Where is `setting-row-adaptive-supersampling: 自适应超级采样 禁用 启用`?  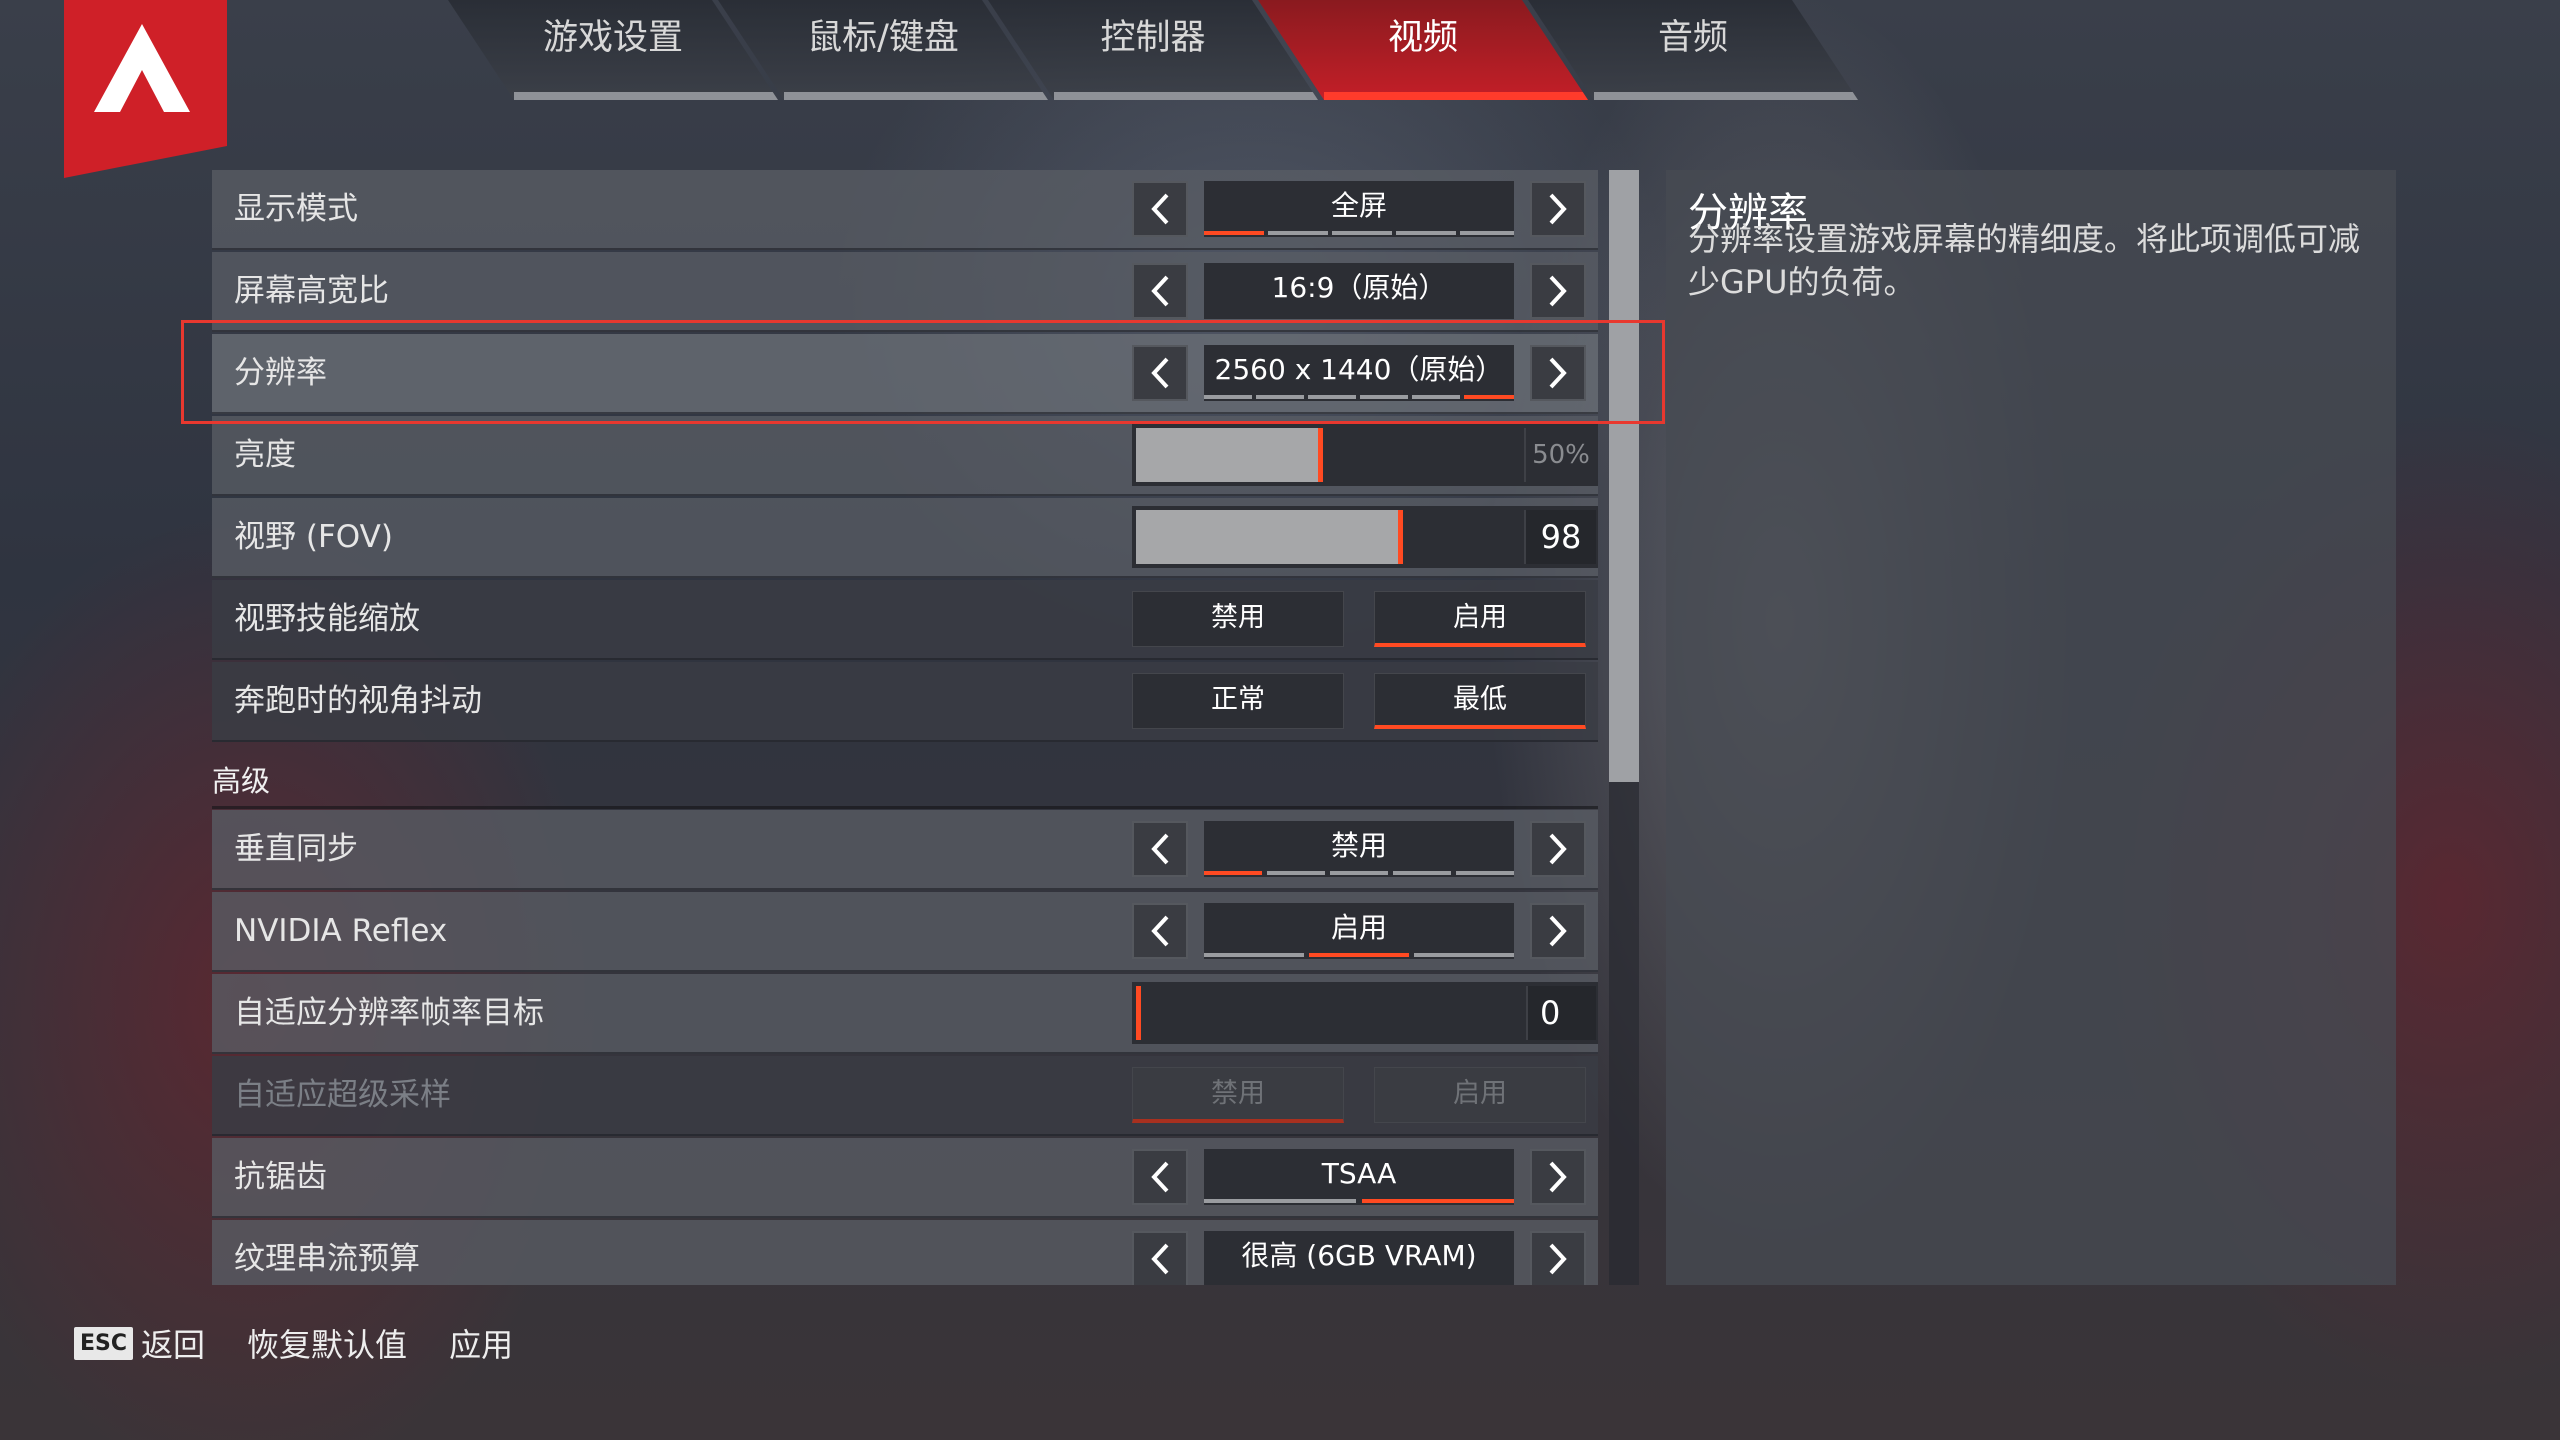
setting-row-adaptive-supersampling: 自适应超级采样 禁用 启用 is located at coordinates (905, 1096).